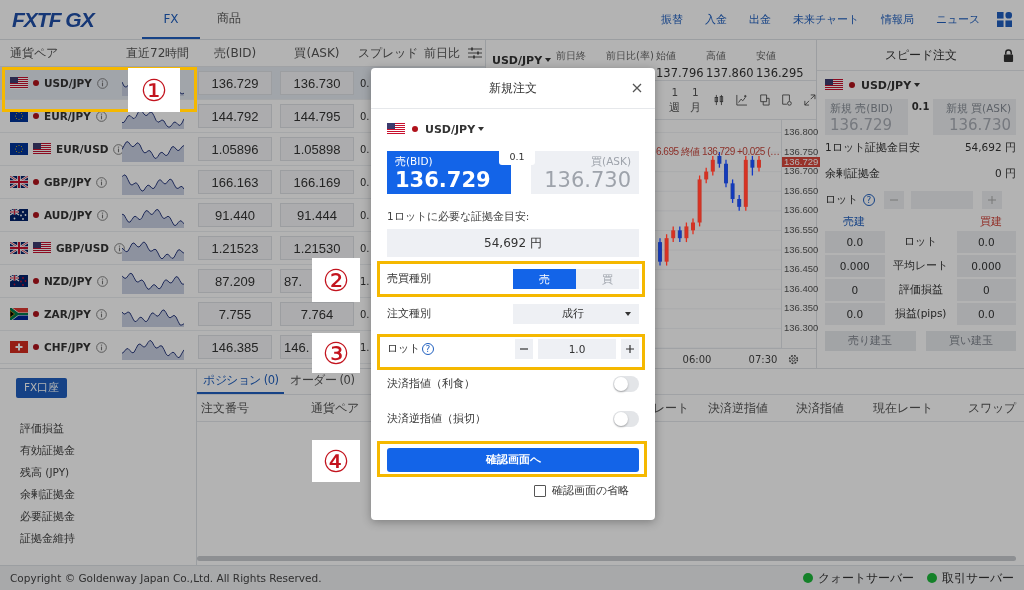 The height and width of the screenshot is (590, 1024). Describe the element at coordinates (317, 116) in the screenshot. I see `ask-price: 144.795` at that location.